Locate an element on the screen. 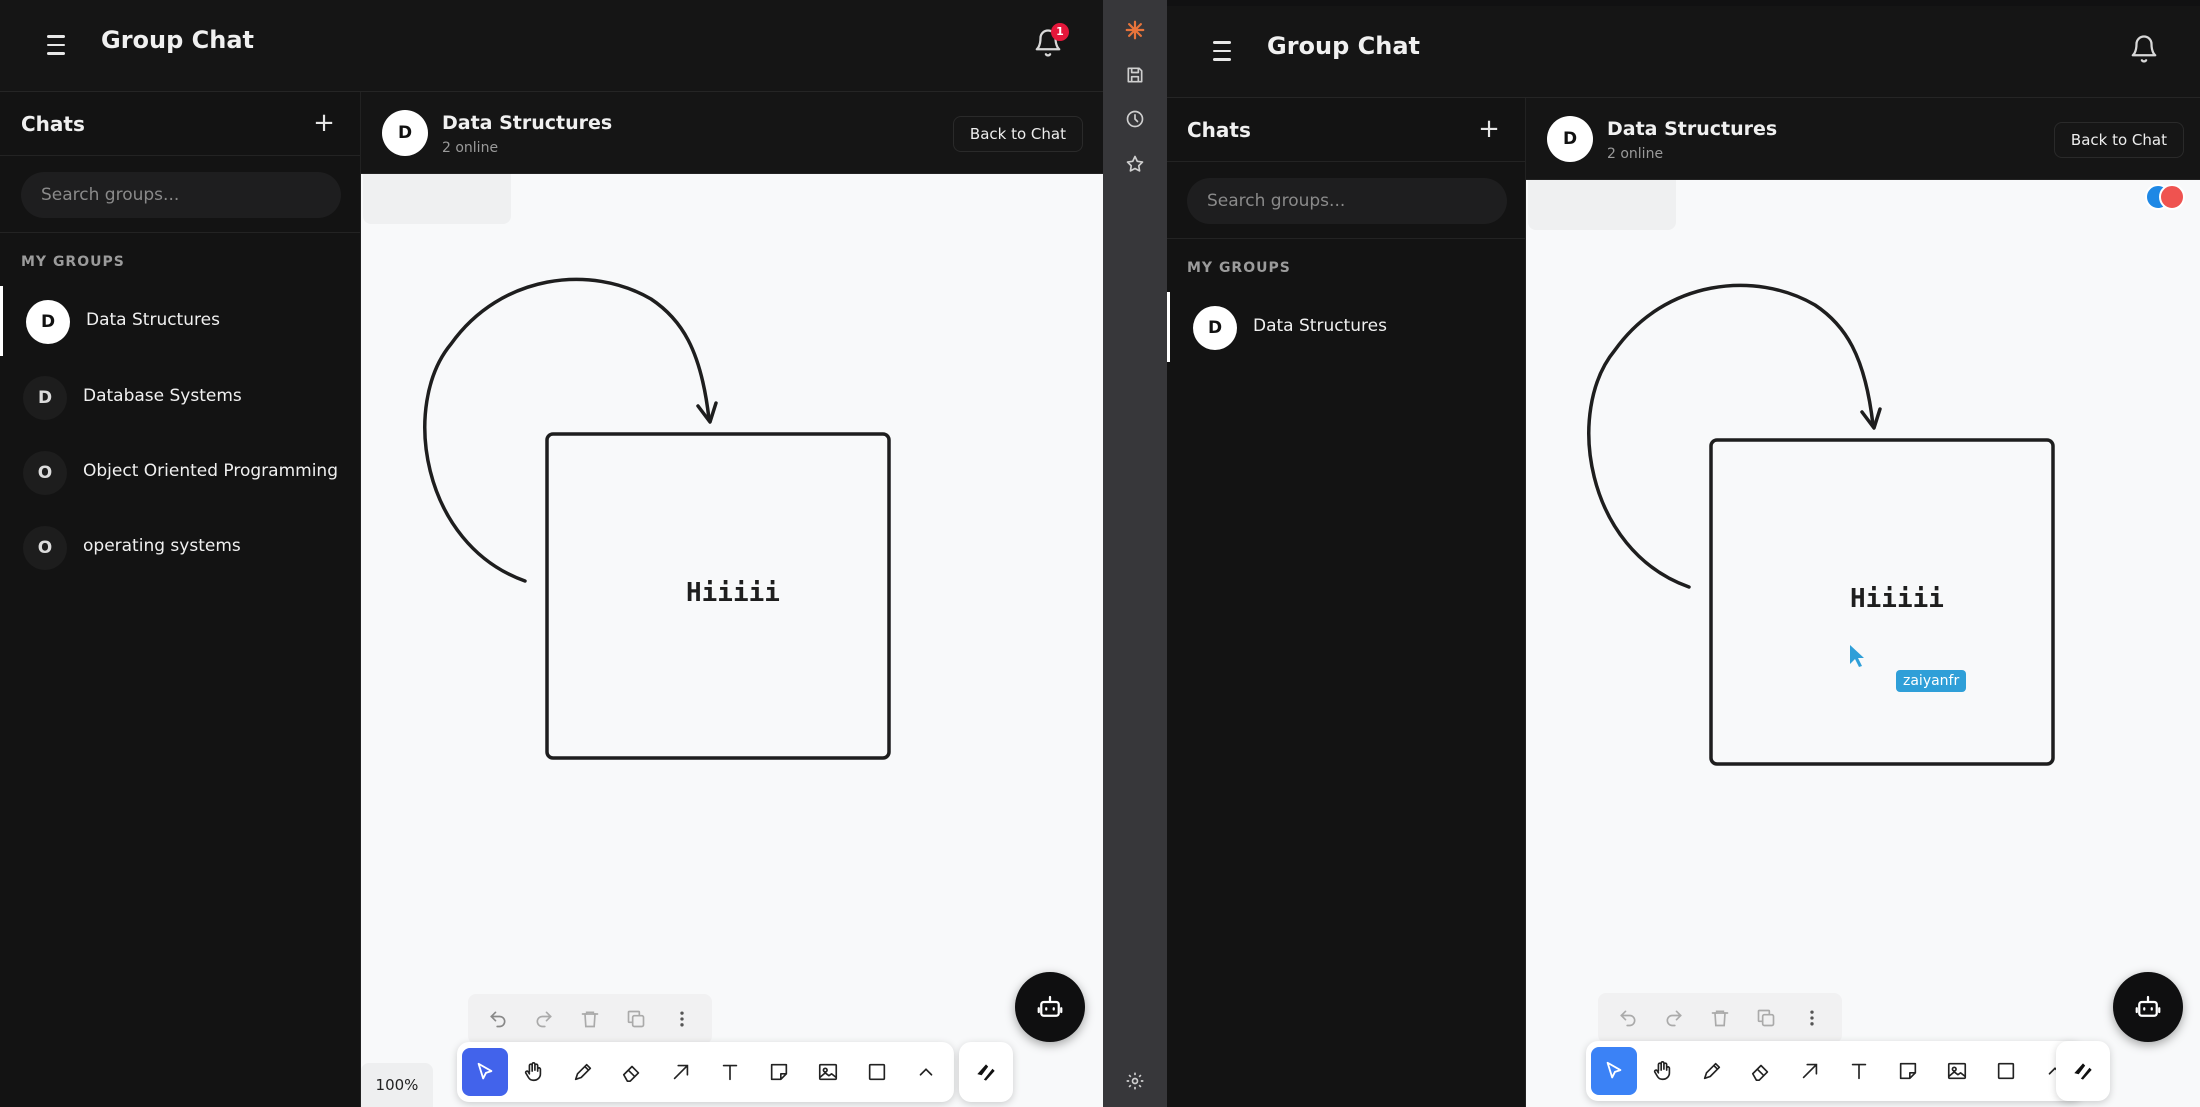  notification-badge: 1 is located at coordinates (1060, 32).